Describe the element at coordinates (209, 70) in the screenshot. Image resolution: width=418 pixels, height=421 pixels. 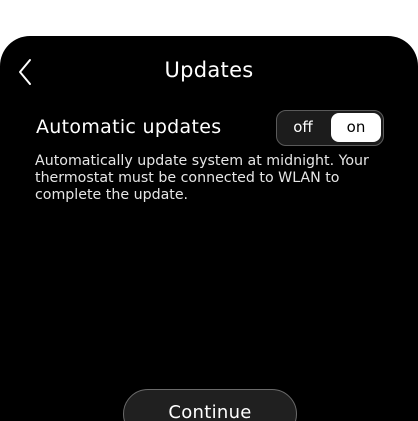
I see `page-title: Updates` at that location.